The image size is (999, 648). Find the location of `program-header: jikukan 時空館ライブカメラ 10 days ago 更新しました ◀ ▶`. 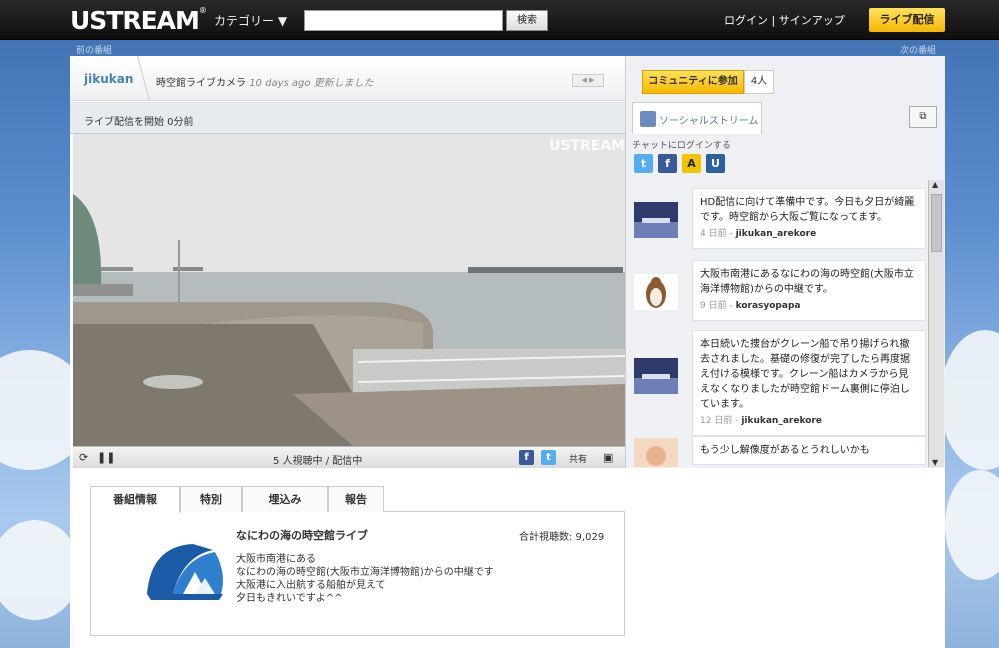

program-header: jikukan 時空館ライブカメラ 10 days ago 更新しました ◀ ▶ is located at coordinates (347, 78).